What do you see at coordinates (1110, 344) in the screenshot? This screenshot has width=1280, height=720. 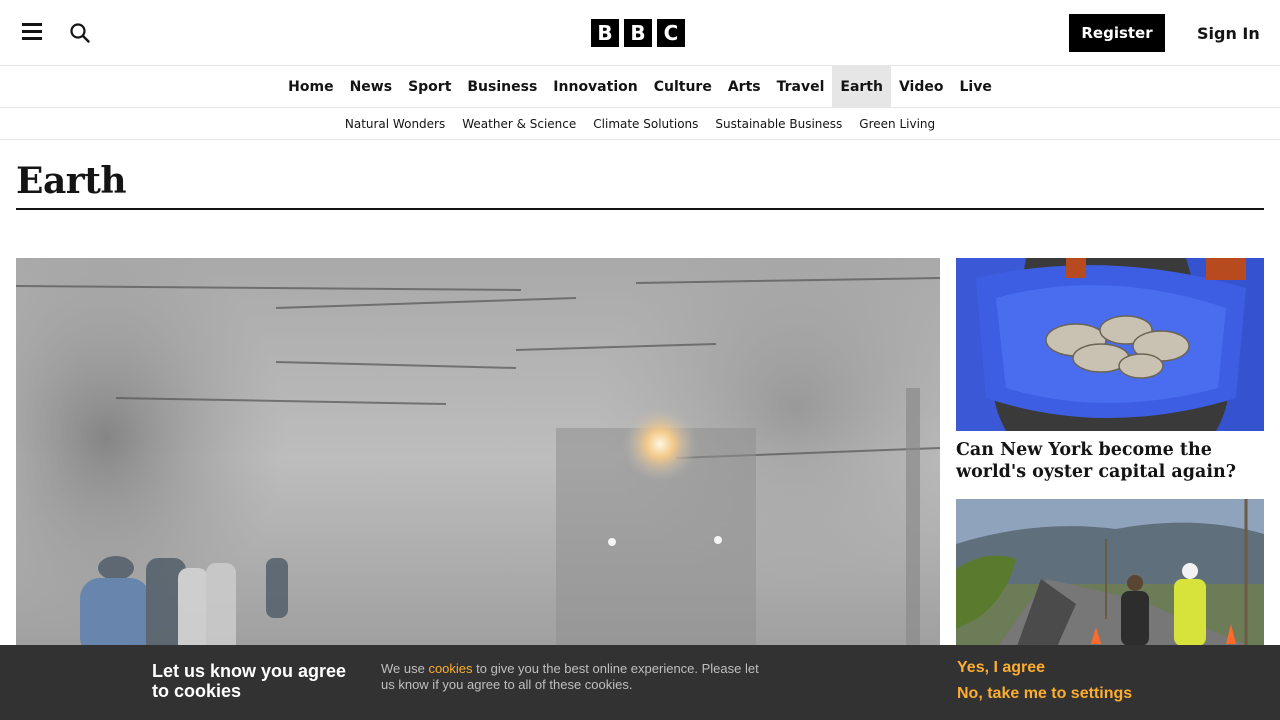 I see `oyster-article-image` at bounding box center [1110, 344].